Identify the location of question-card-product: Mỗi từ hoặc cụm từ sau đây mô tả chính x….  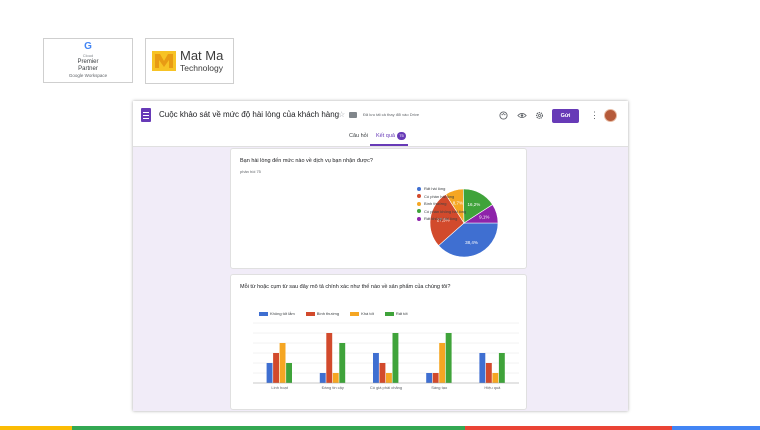
(378, 342).